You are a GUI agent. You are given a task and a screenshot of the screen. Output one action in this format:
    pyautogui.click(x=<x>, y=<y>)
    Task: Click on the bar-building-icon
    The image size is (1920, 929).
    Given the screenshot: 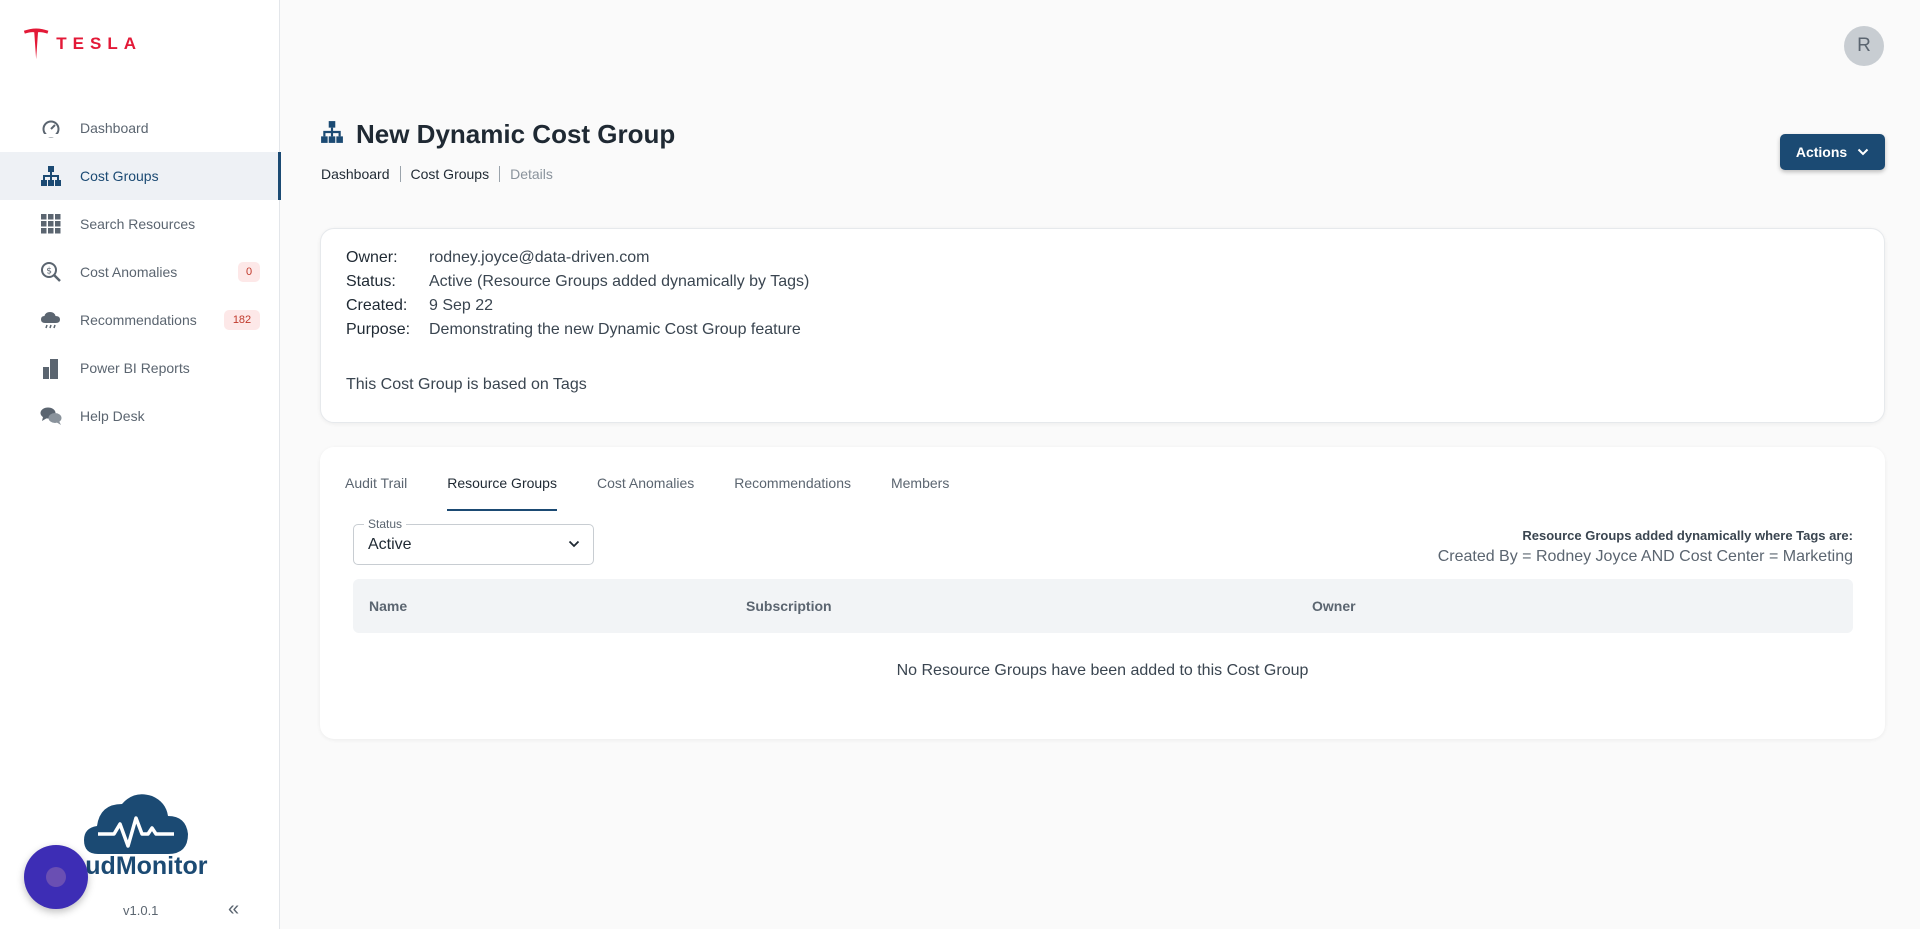 What is the action you would take?
    pyautogui.click(x=51, y=368)
    